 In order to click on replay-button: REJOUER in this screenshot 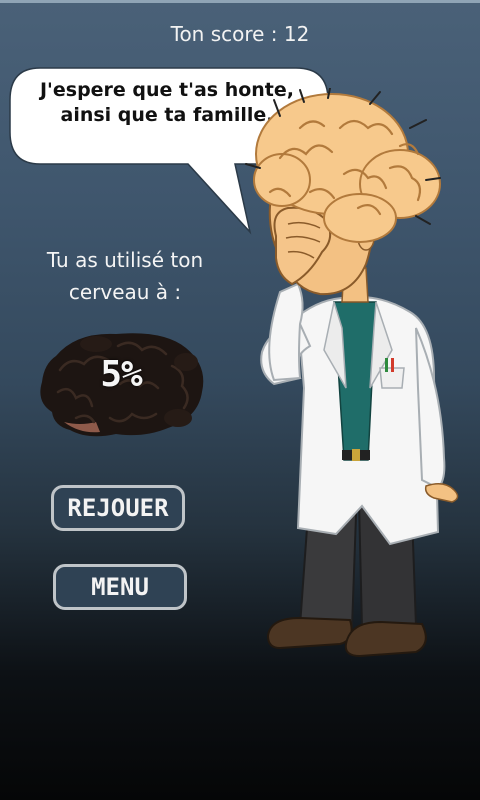, I will do `click(118, 508)`.